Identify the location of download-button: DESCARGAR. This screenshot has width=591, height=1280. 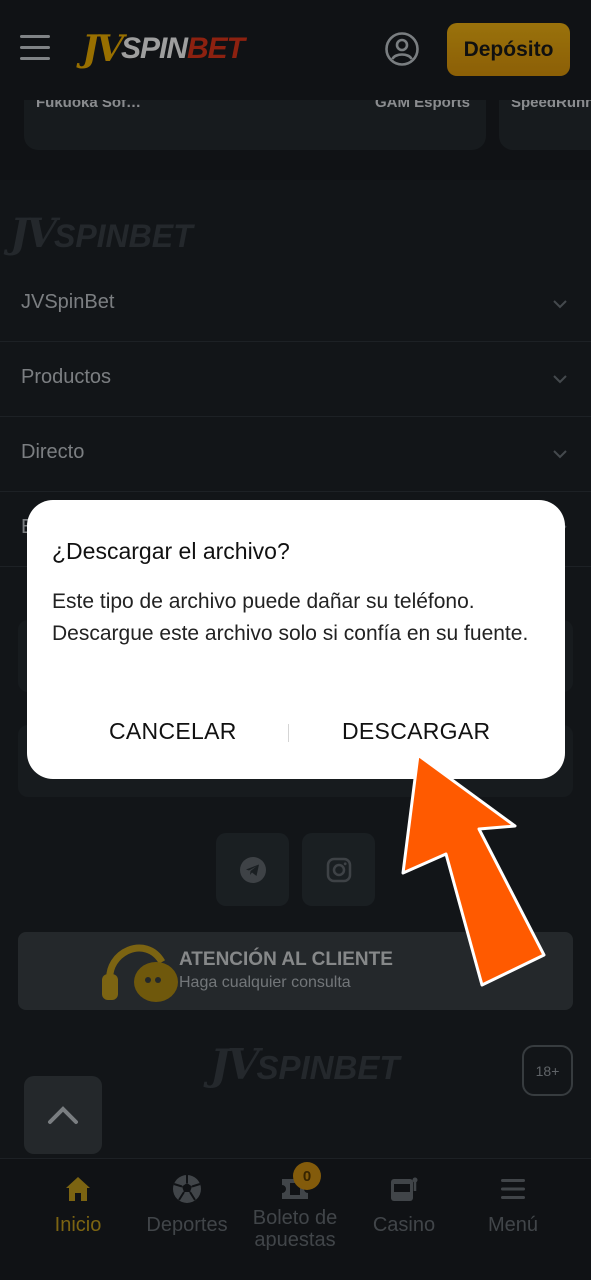
(416, 731).